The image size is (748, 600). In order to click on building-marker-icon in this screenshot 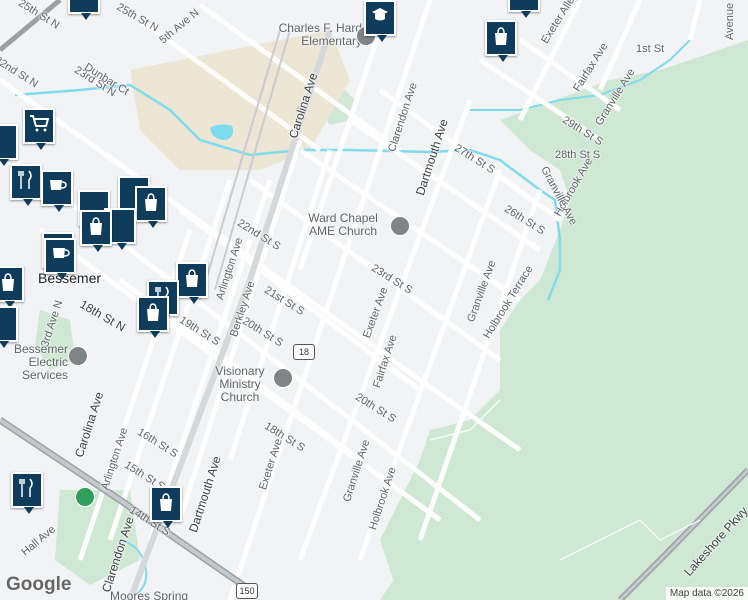, I will do `click(78, 356)`.